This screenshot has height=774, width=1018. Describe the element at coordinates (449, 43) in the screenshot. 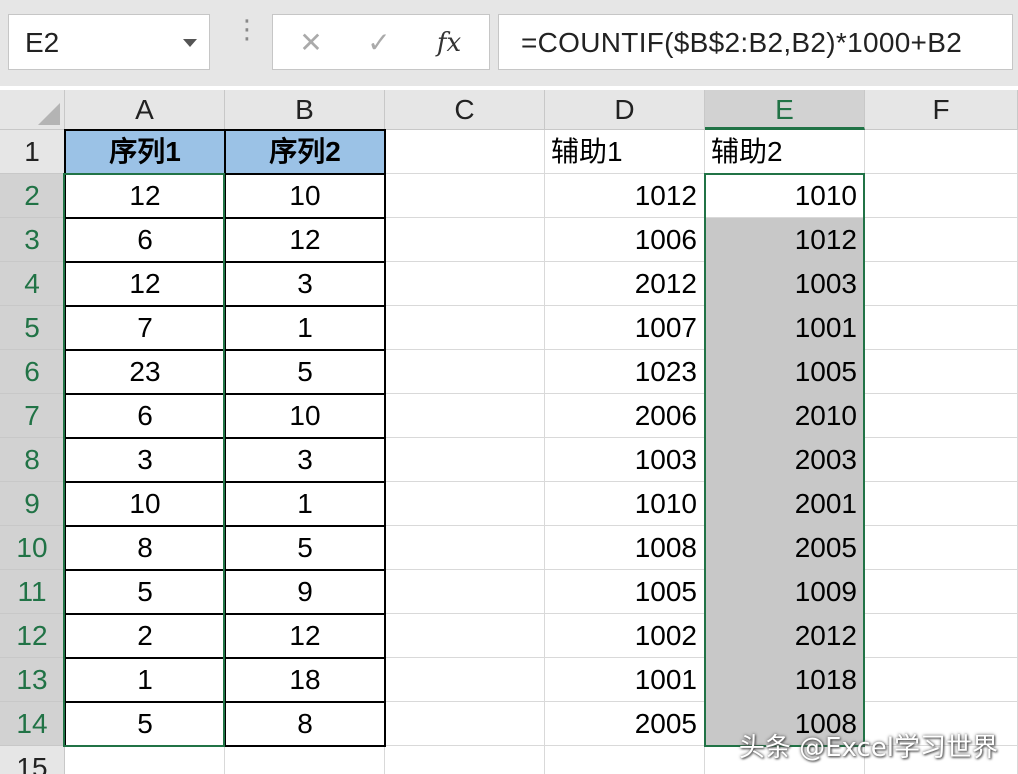

I see `insert-function-icon: fx` at that location.